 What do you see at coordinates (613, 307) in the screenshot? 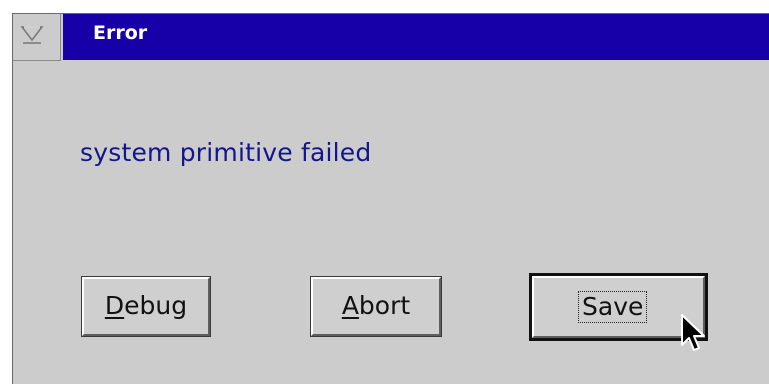
I see `save-label: Save` at bounding box center [613, 307].